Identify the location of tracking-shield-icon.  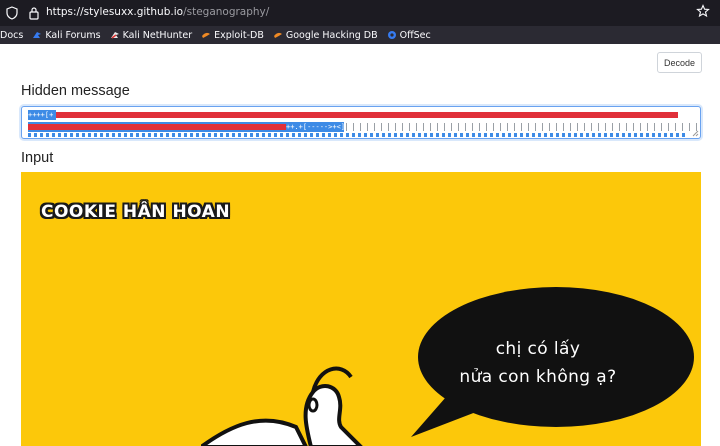
(12, 13).